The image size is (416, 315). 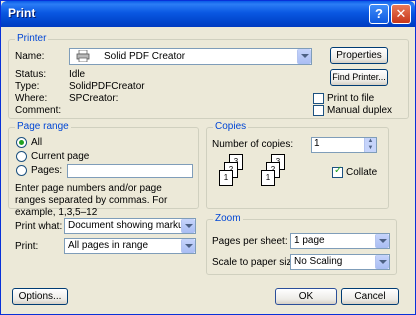 I want to click on collate-stack-2: 3 2 1, so click(x=281, y=174).